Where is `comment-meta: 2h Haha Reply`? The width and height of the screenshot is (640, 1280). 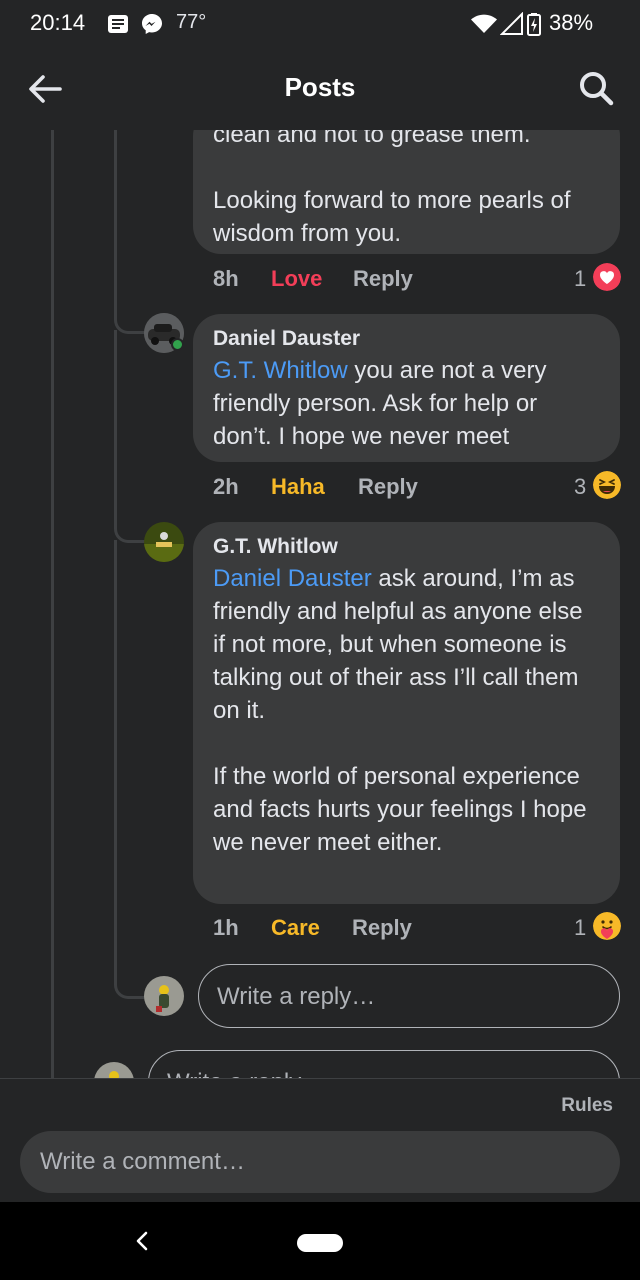
comment-meta: 2h Haha Reply is located at coordinates (403, 489).